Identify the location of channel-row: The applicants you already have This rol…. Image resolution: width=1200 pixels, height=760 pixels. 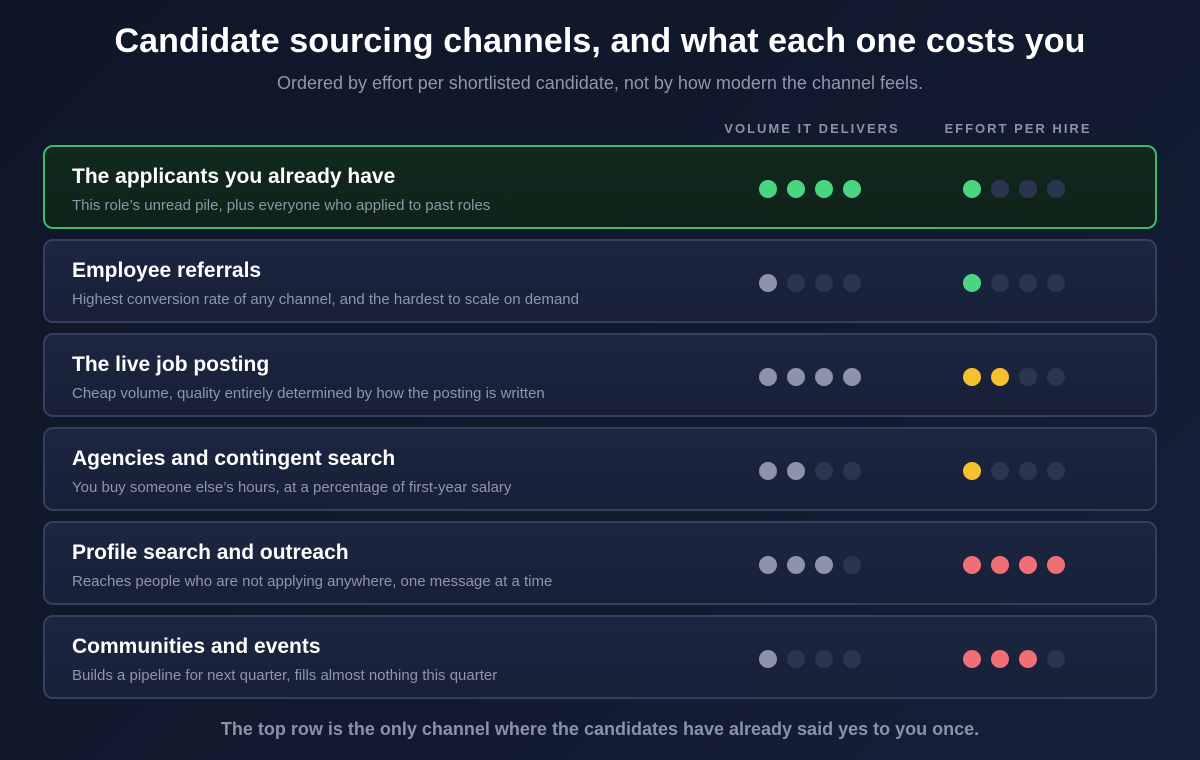
(600, 187).